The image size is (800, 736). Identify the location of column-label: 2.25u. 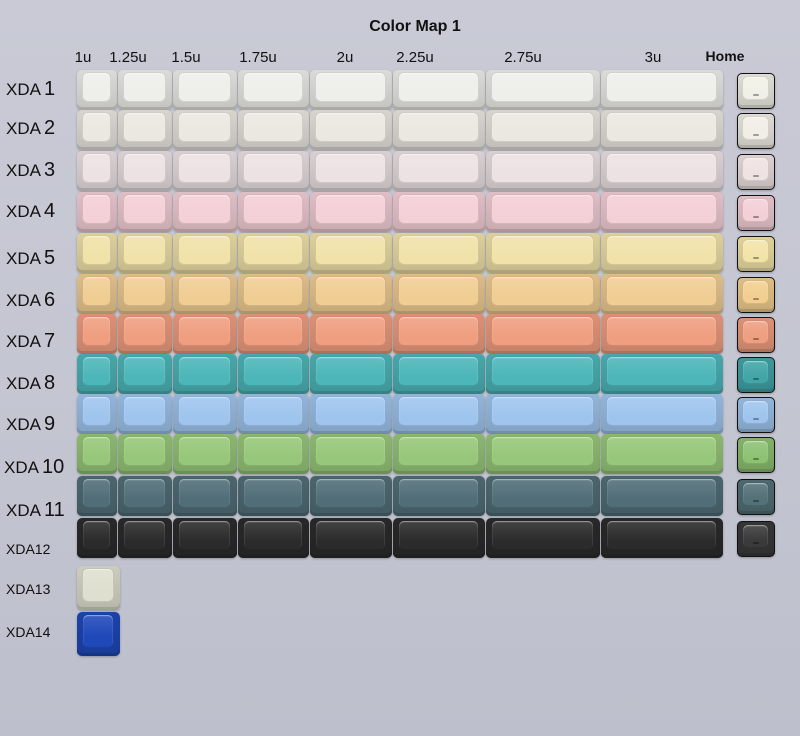
(415, 57).